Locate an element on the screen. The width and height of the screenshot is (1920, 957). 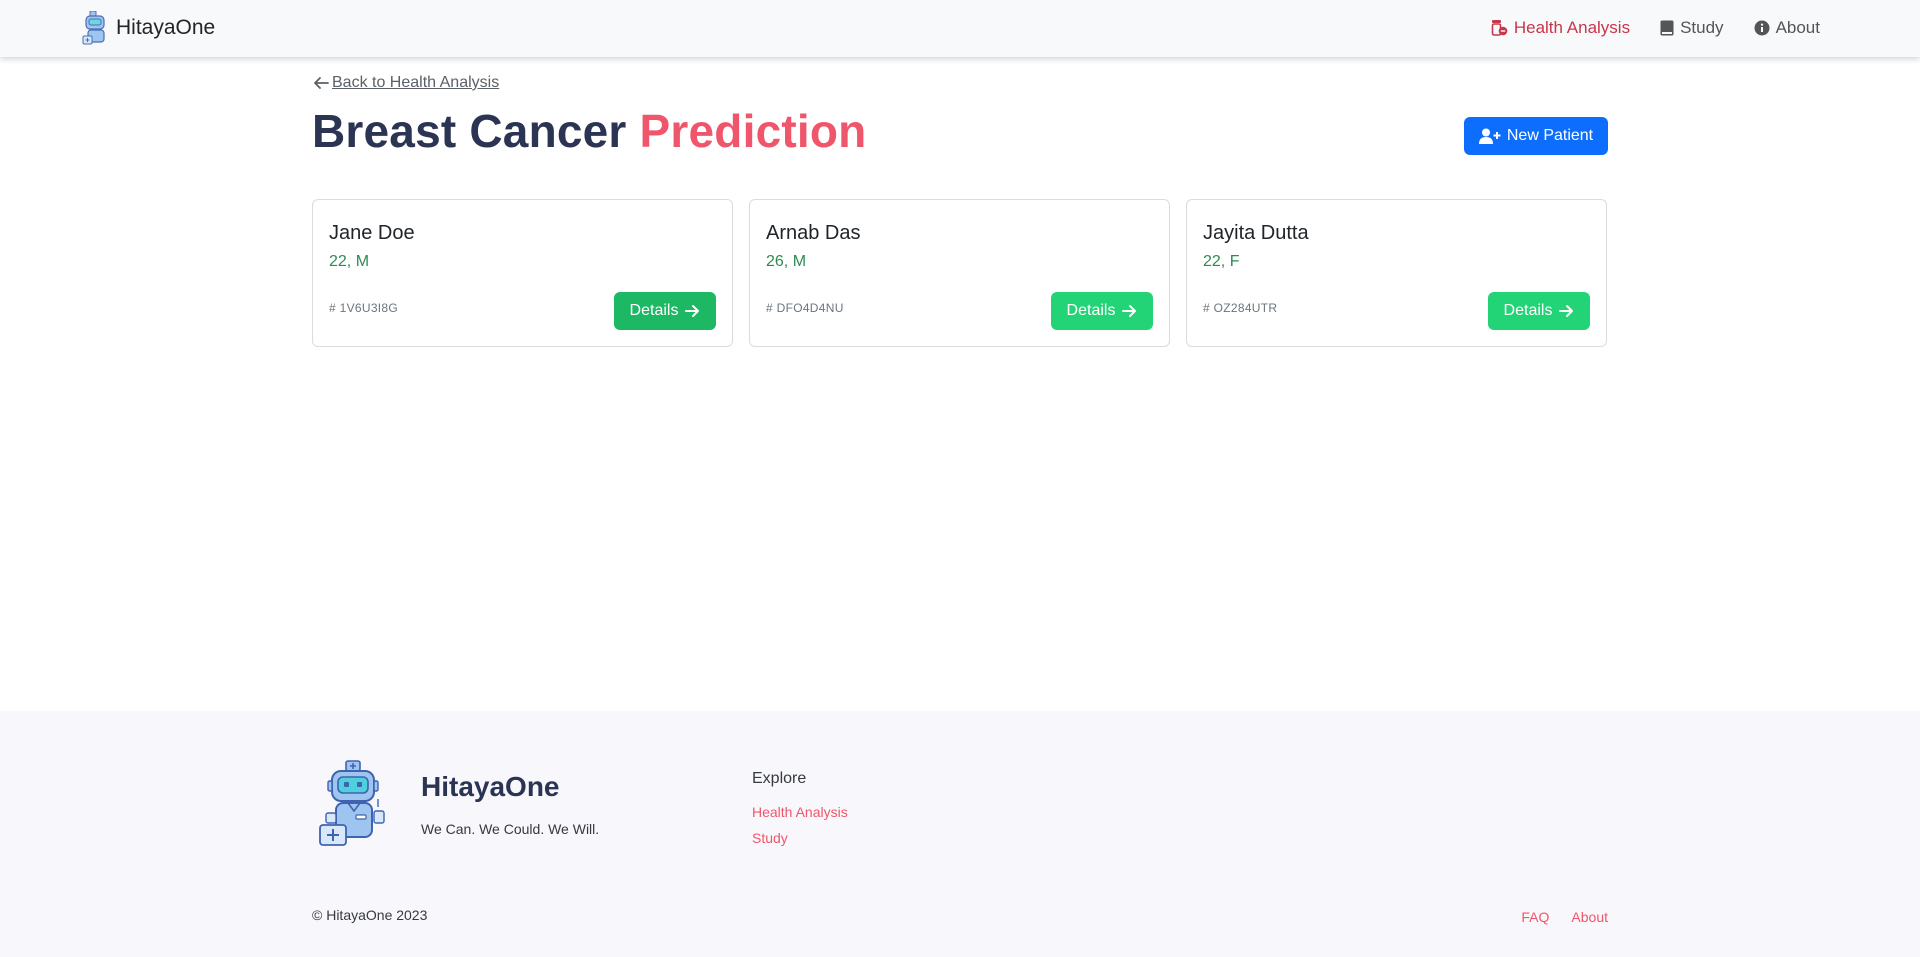
nav-about: About is located at coordinates (1787, 28).